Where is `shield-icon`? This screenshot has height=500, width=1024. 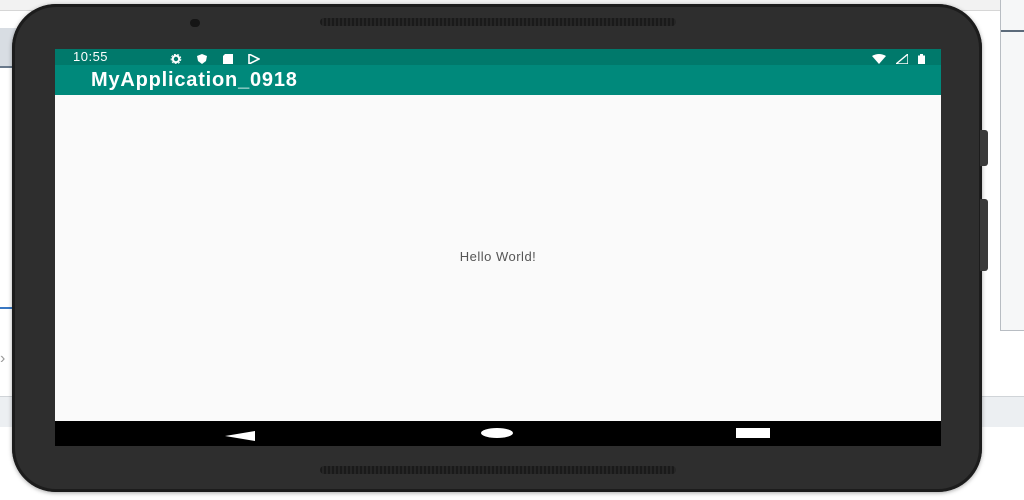
shield-icon is located at coordinates (202, 58).